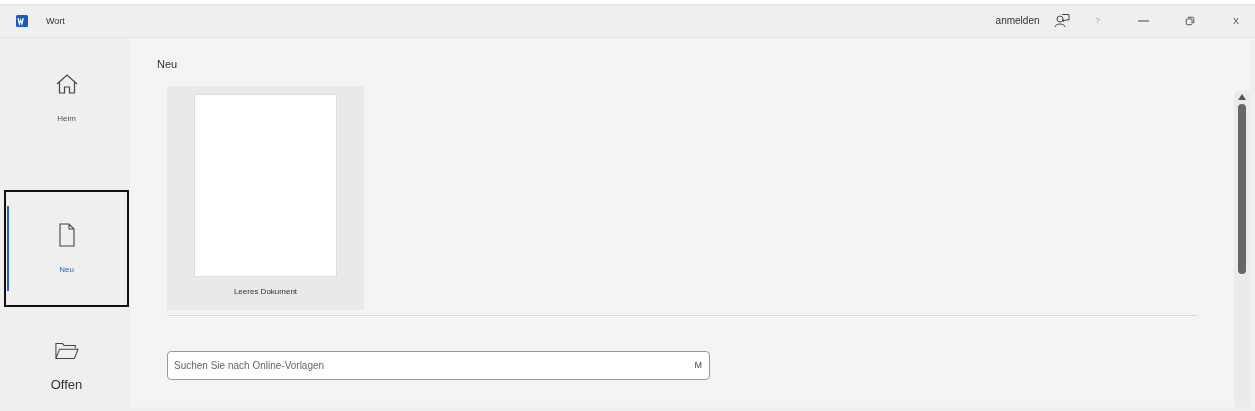 The image size is (1255, 411). Describe the element at coordinates (1017, 21) in the screenshot. I see `sign-in-button: anmelden` at that location.